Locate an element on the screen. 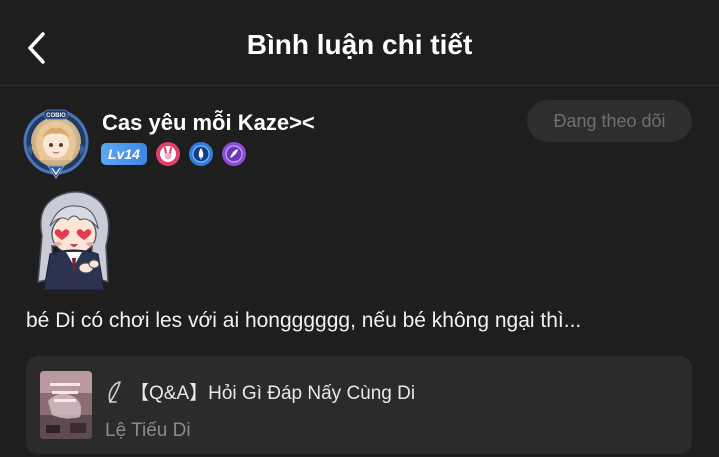 Image resolution: width=719 pixels, height=457 pixels. username: Cas yêu mỗi Kaze>< is located at coordinates (208, 123).